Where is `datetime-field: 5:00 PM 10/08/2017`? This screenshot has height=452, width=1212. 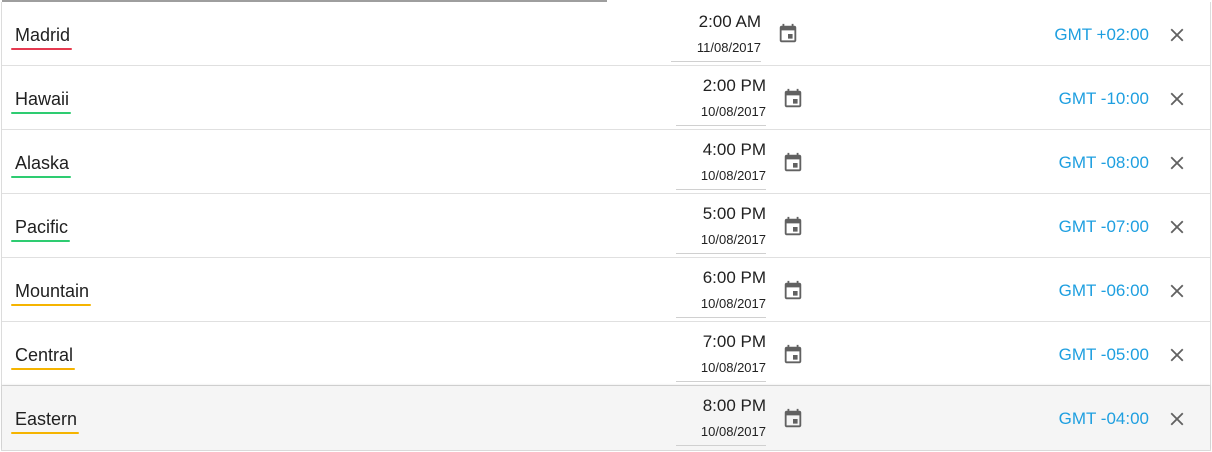
datetime-field: 5:00 PM 10/08/2017 is located at coordinates (721, 229).